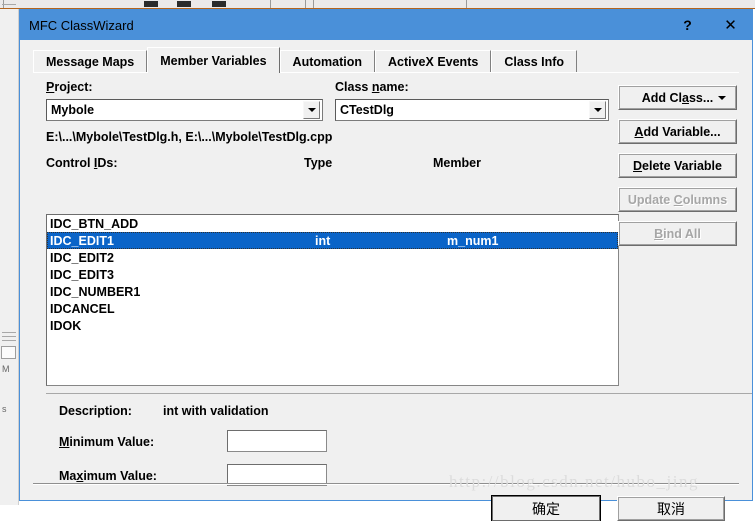 The width and height of the screenshot is (755, 521). What do you see at coordinates (472, 110) in the screenshot?
I see `class-name-combo: CTestDlg` at bounding box center [472, 110].